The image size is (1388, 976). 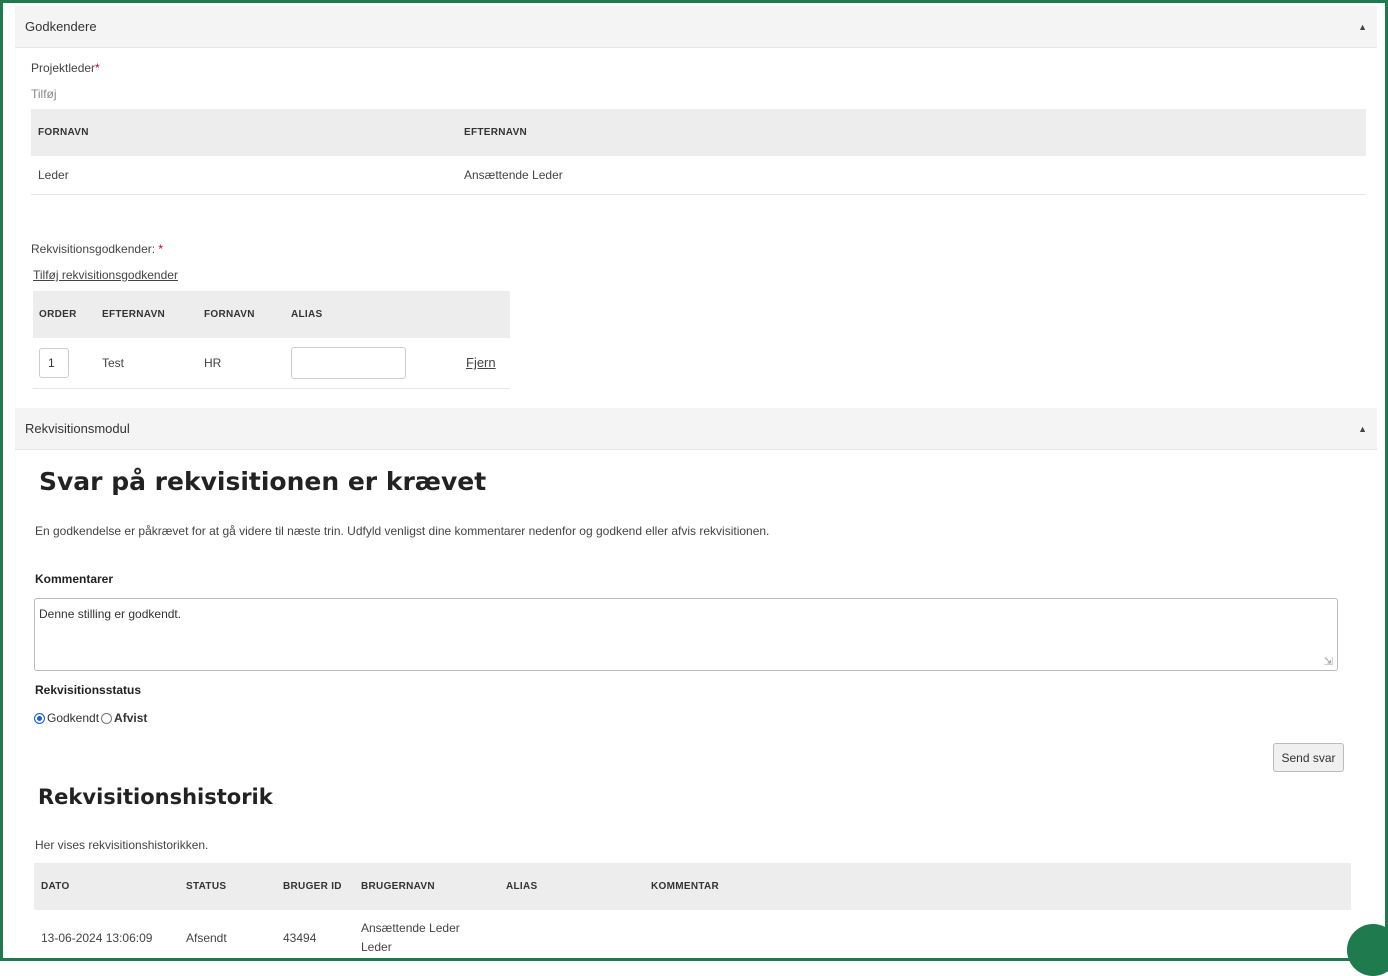 What do you see at coordinates (44, 94) in the screenshot?
I see `add-project-leader-link: Tilføj` at bounding box center [44, 94].